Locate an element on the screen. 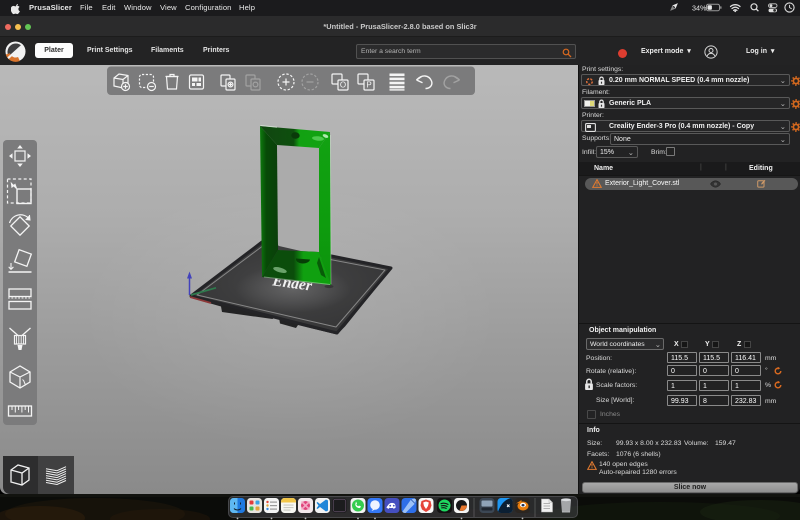 This screenshot has height=520, width=800. svg-text: 34% is located at coordinates (699, 8).